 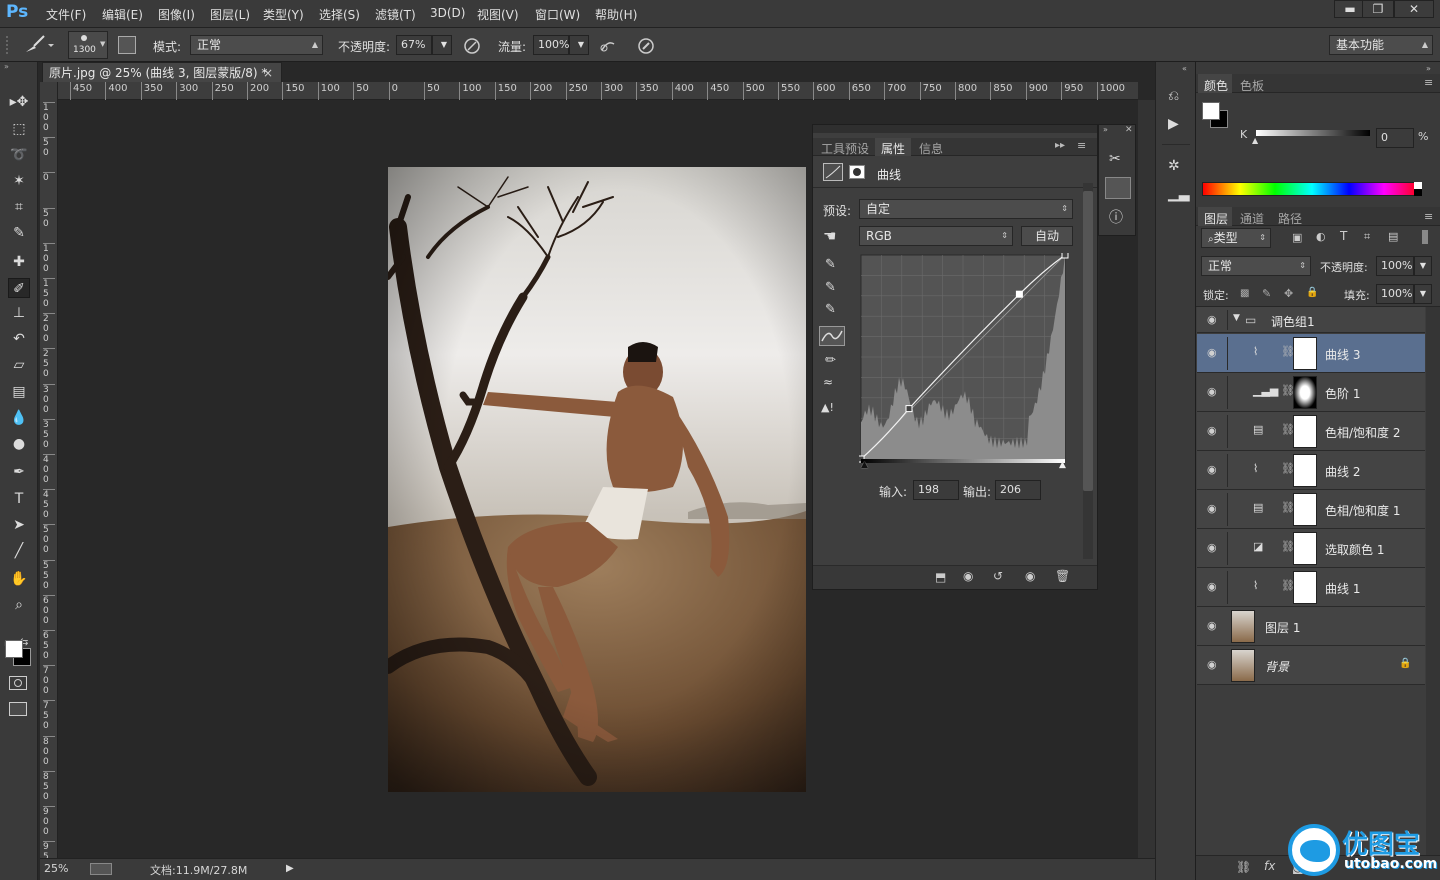 I want to click on layers-scrollbar, so click(x=1433, y=581).